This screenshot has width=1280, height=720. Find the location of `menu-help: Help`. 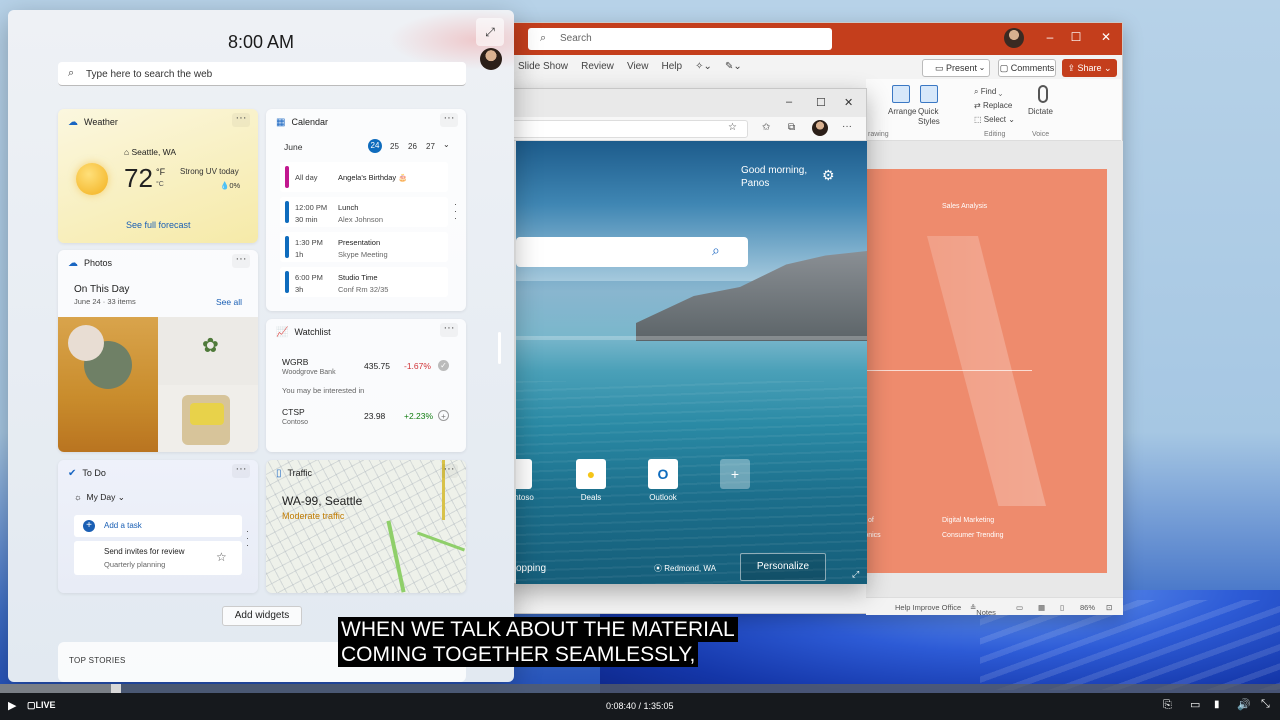

menu-help: Help is located at coordinates (672, 67).